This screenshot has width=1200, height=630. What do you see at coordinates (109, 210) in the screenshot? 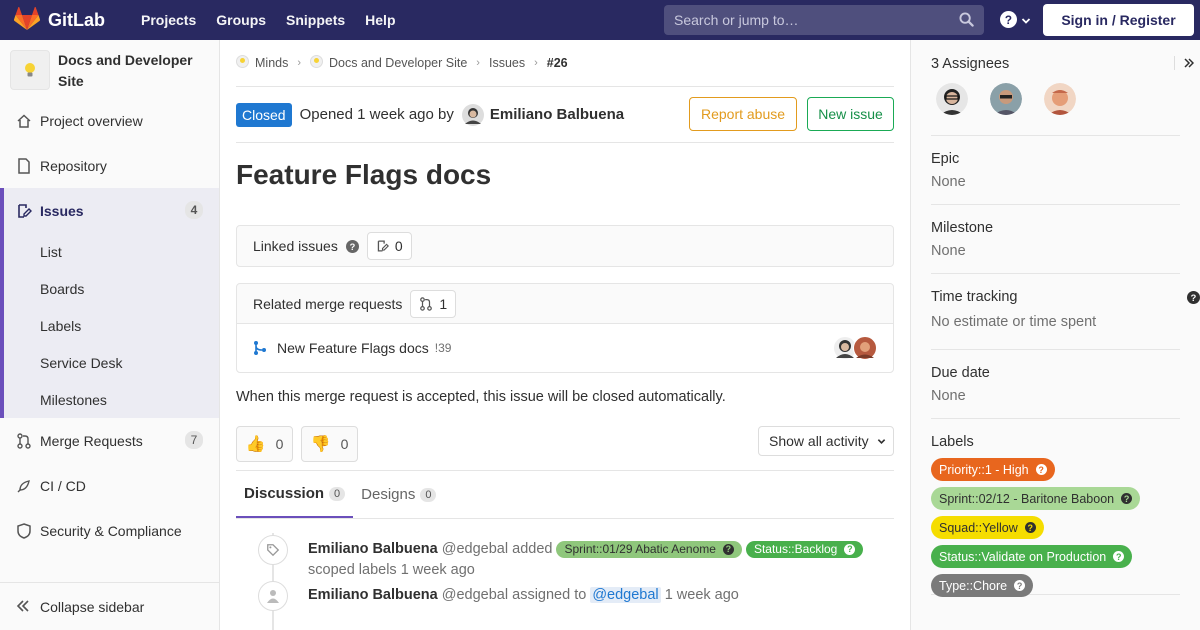
I see `sidebar-item-issues: Issues 4` at bounding box center [109, 210].